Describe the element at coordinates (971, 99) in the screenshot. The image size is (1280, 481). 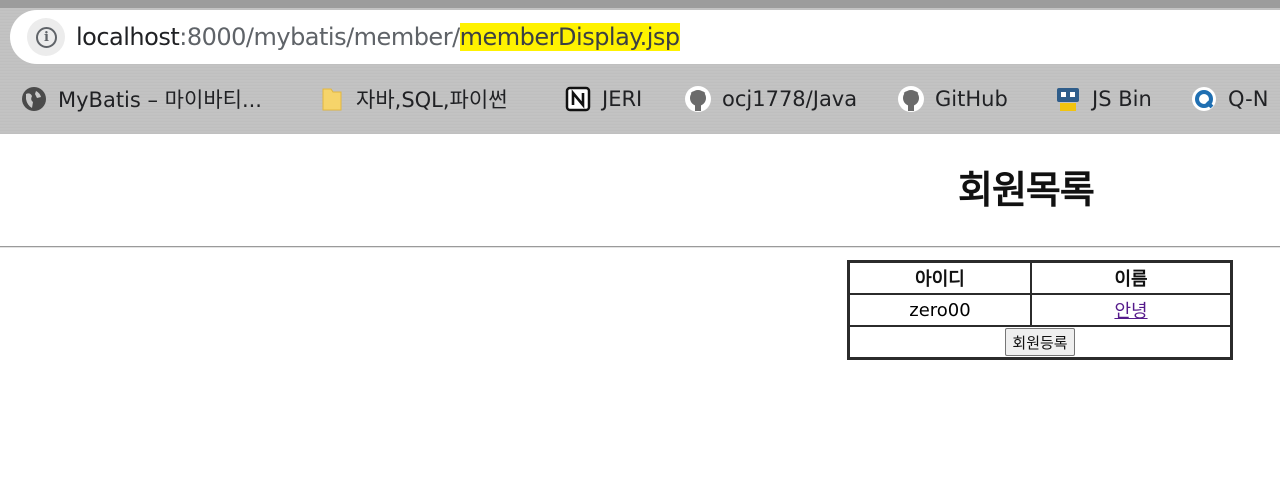
I see `bookmark-label: GitHub` at that location.